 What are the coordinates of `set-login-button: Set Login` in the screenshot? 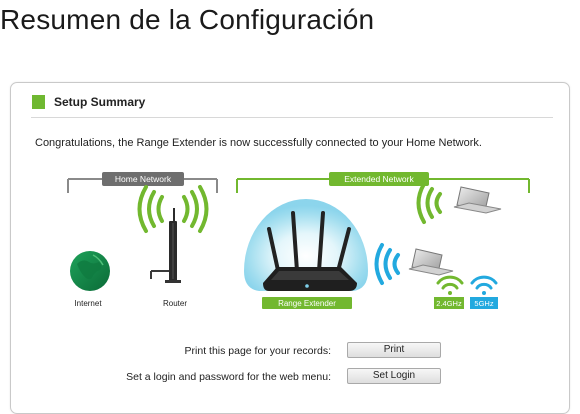 It's located at (394, 376).